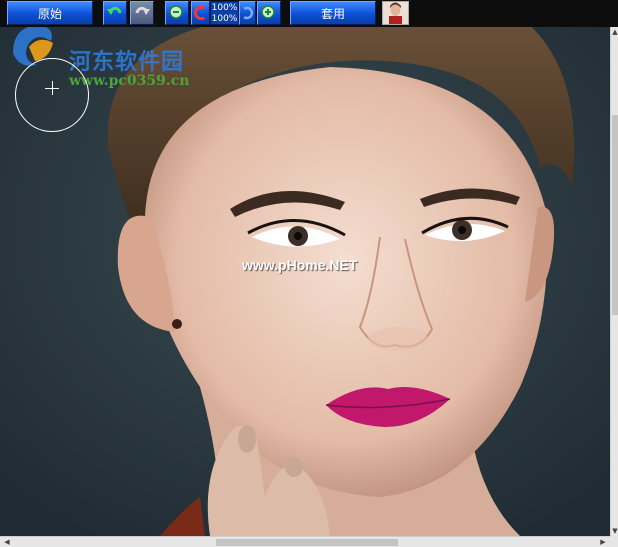  What do you see at coordinates (114, 10) in the screenshot?
I see `undo-icon` at bounding box center [114, 10].